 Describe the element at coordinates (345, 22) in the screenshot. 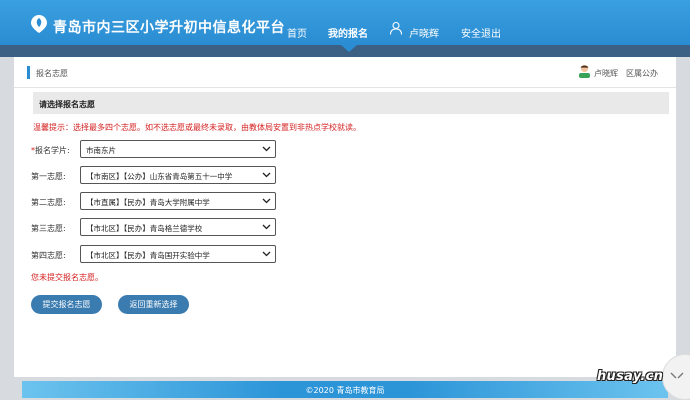

I see `top-navbar: 青岛市内三区小学升初中信息化平台 首页 我的报名 卢晓辉 安全退出` at that location.